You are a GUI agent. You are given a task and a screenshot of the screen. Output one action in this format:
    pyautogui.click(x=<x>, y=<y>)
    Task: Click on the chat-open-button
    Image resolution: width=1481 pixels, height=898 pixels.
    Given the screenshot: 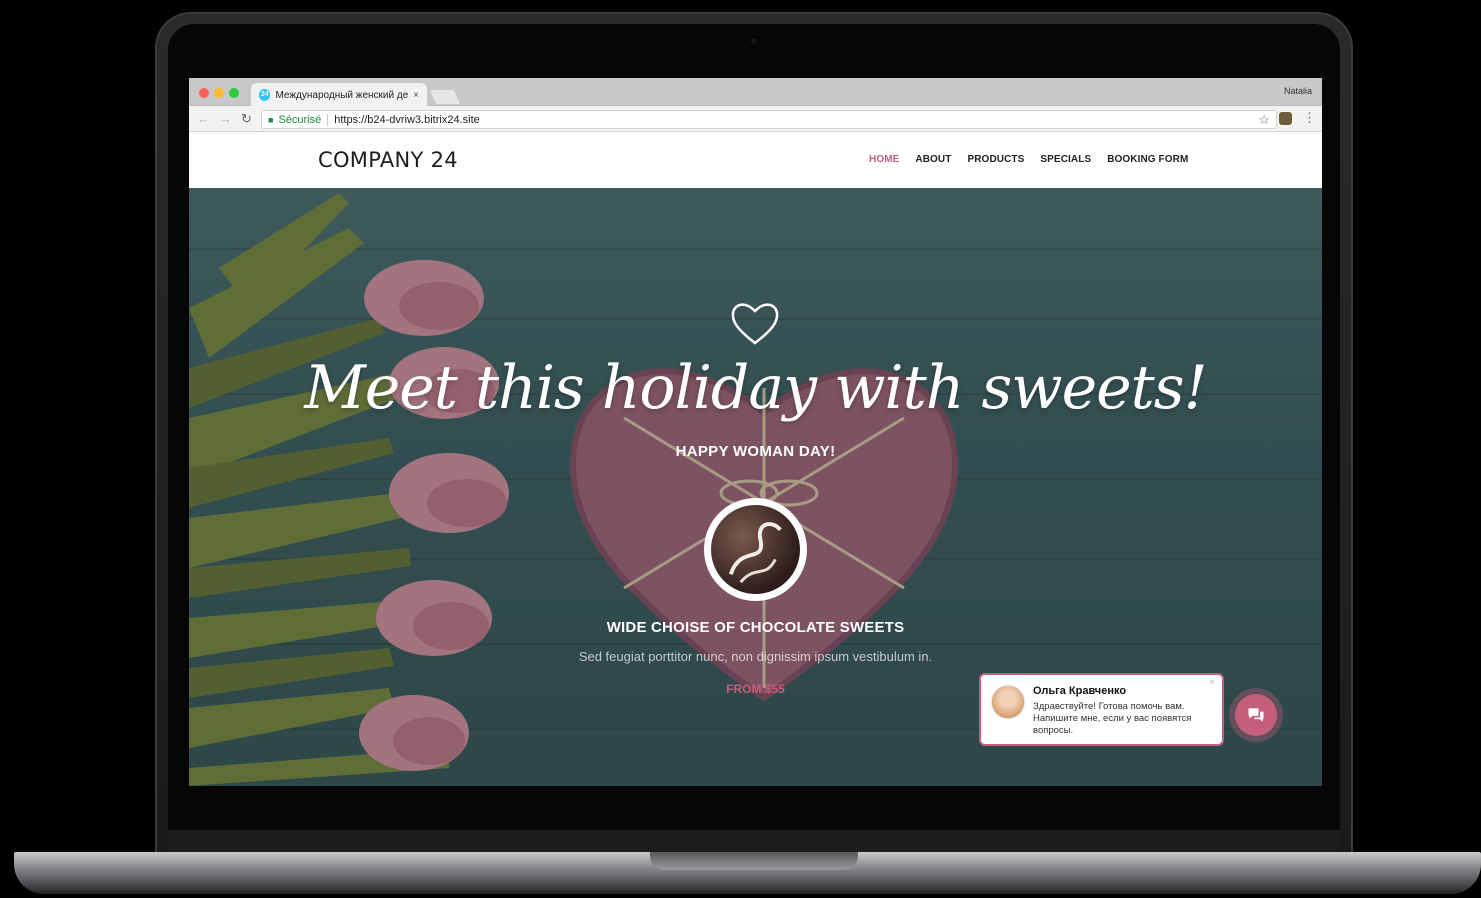 What is the action you would take?
    pyautogui.click(x=1256, y=715)
    